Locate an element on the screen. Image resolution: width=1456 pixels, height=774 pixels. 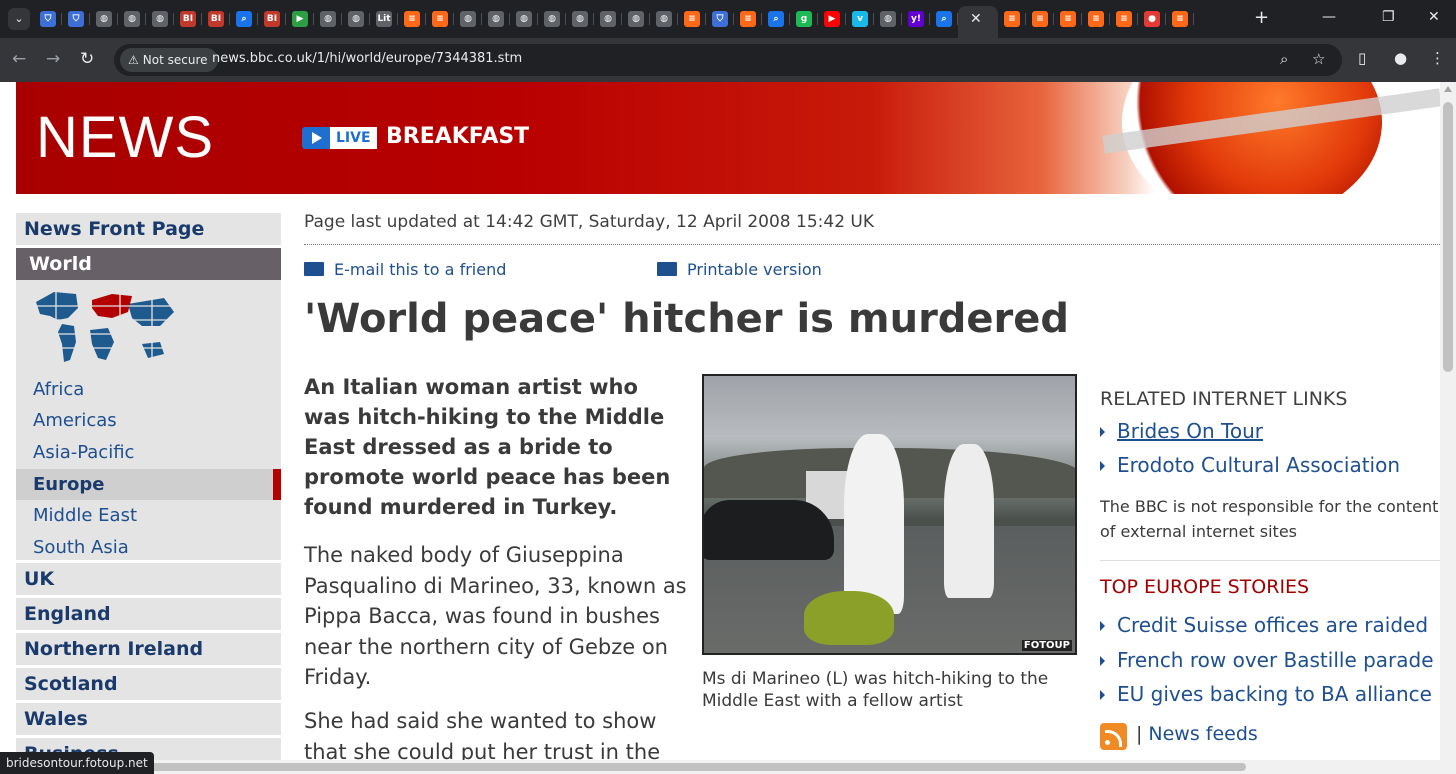
nav-northern-ireland: Northern Ireland is located at coordinates (148, 649).